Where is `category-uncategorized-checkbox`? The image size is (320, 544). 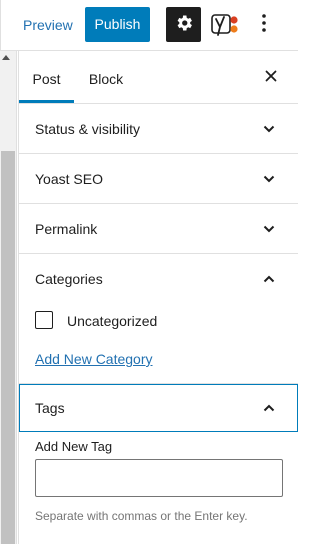
category-uncategorized-checkbox is located at coordinates (44, 320).